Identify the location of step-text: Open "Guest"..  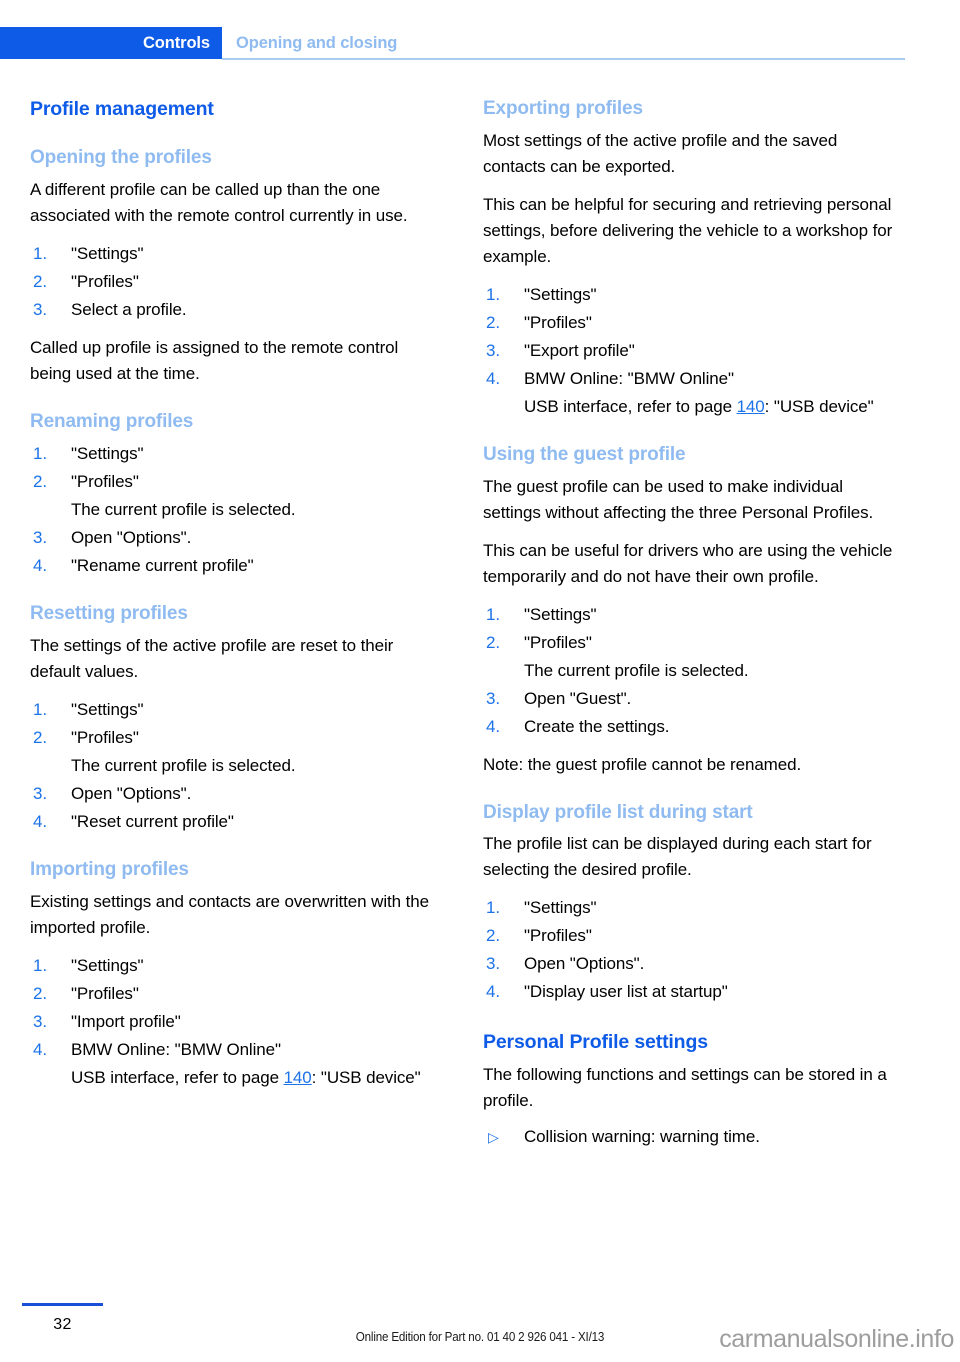
(578, 698).